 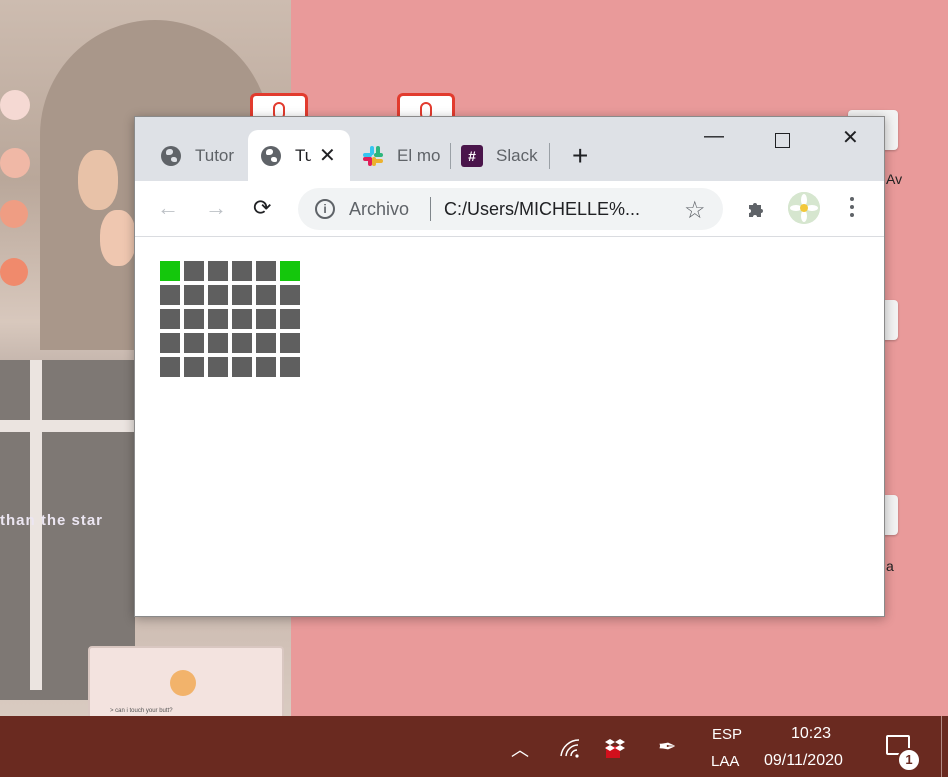 What do you see at coordinates (430, 209) in the screenshot?
I see `omnibox-divider` at bounding box center [430, 209].